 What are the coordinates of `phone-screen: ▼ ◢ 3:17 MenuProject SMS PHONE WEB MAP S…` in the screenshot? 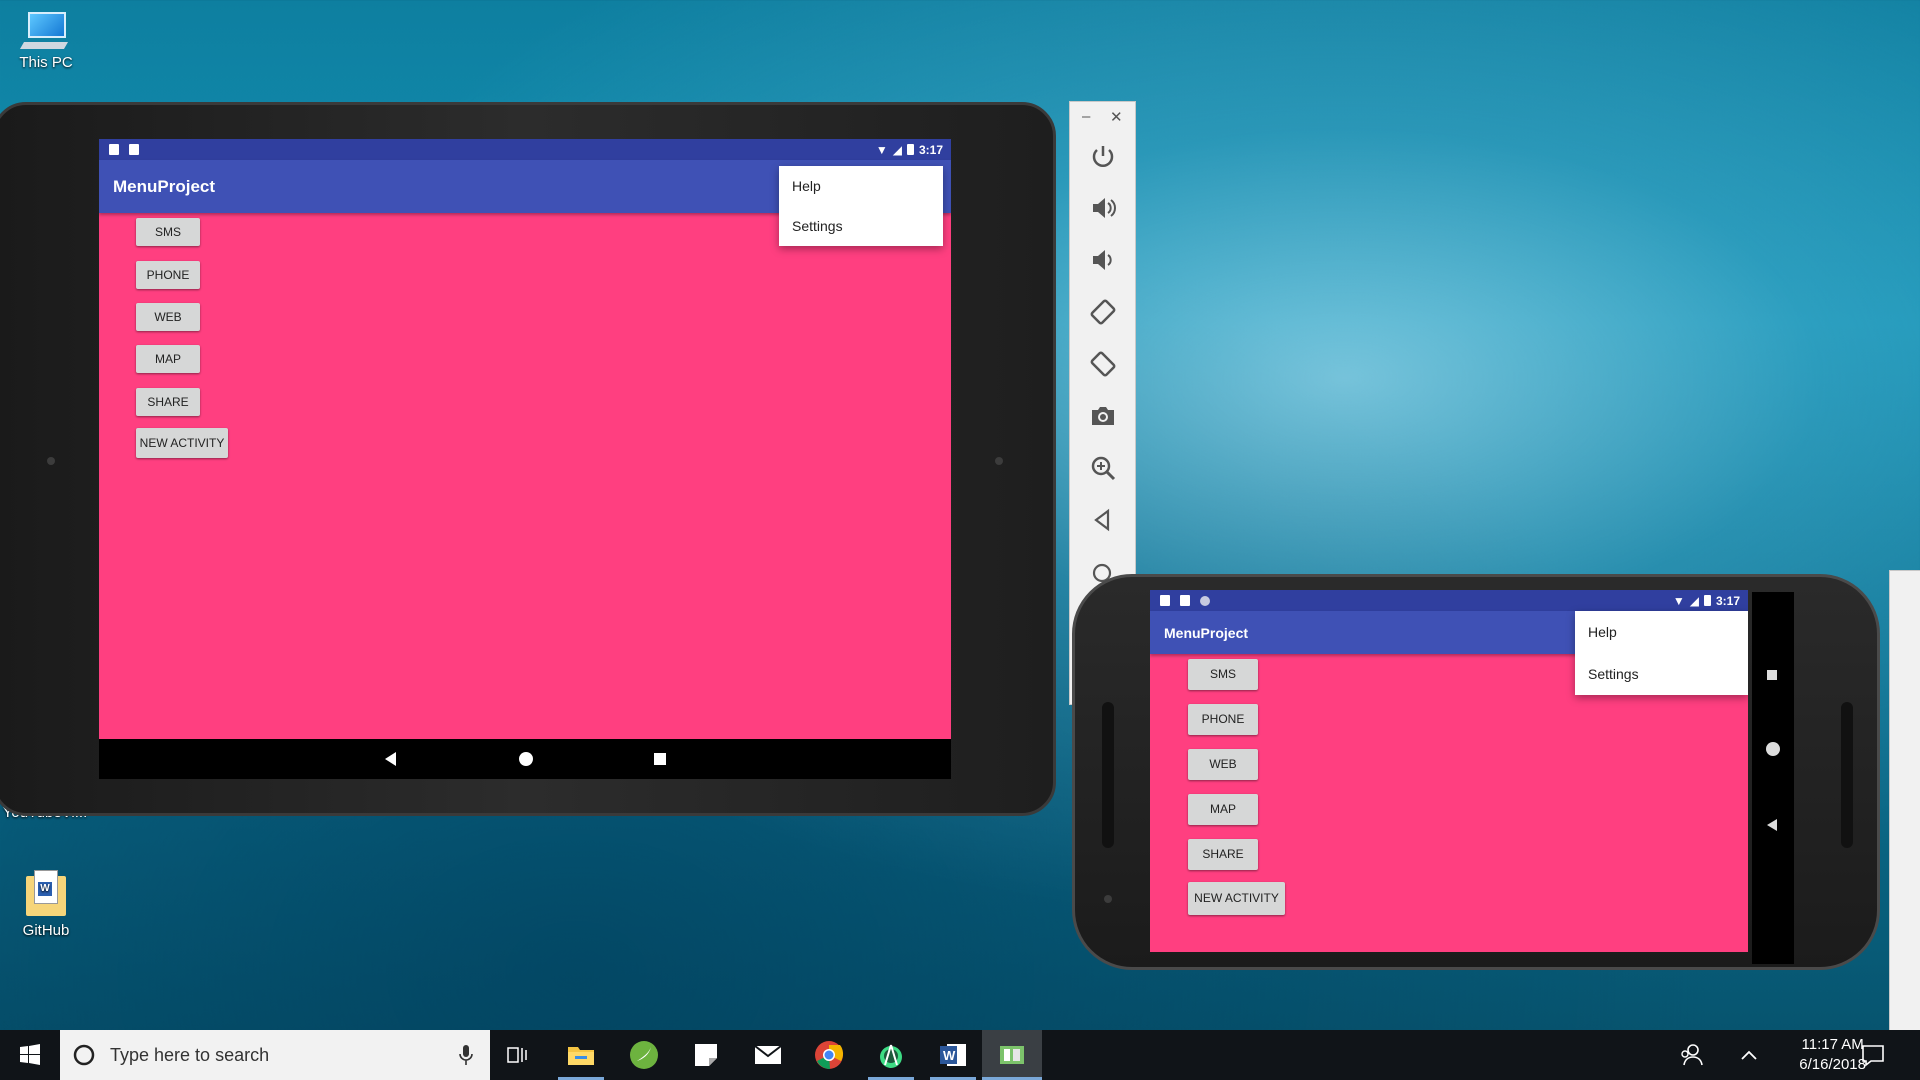 It's located at (1449, 771).